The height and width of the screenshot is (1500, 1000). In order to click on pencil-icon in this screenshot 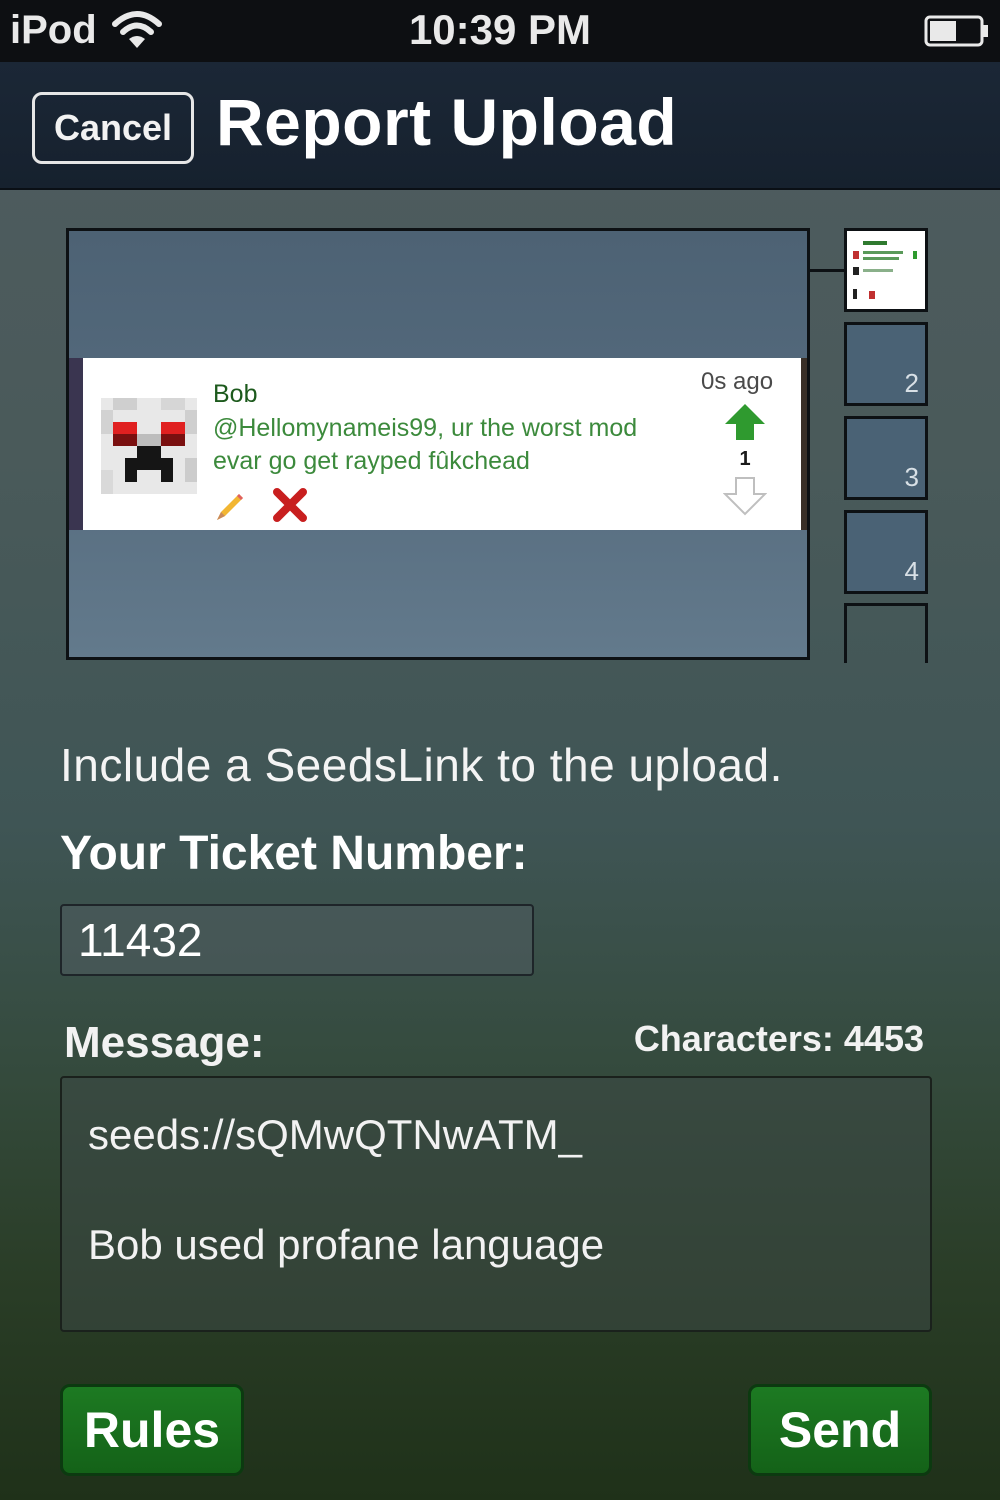, I will do `click(230, 507)`.